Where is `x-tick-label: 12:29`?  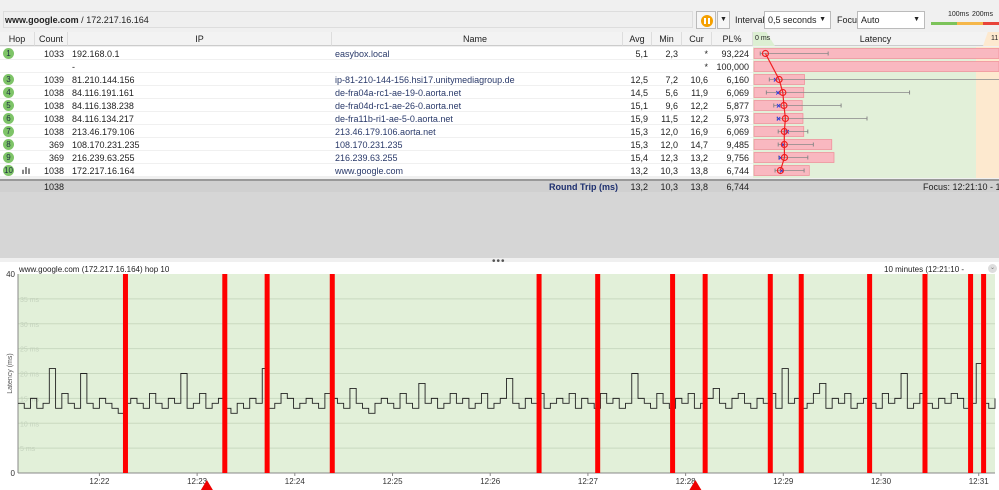
x-tick-label: 12:29 is located at coordinates (783, 481).